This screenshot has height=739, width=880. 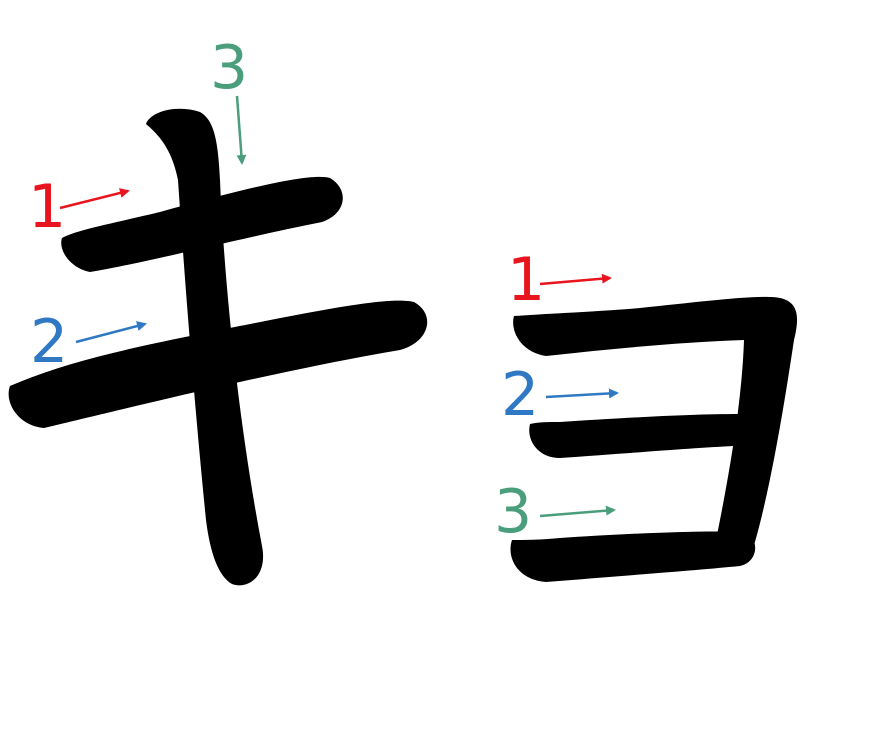 What do you see at coordinates (513, 512) in the screenshot?
I see `yo-order-label-3: 3` at bounding box center [513, 512].